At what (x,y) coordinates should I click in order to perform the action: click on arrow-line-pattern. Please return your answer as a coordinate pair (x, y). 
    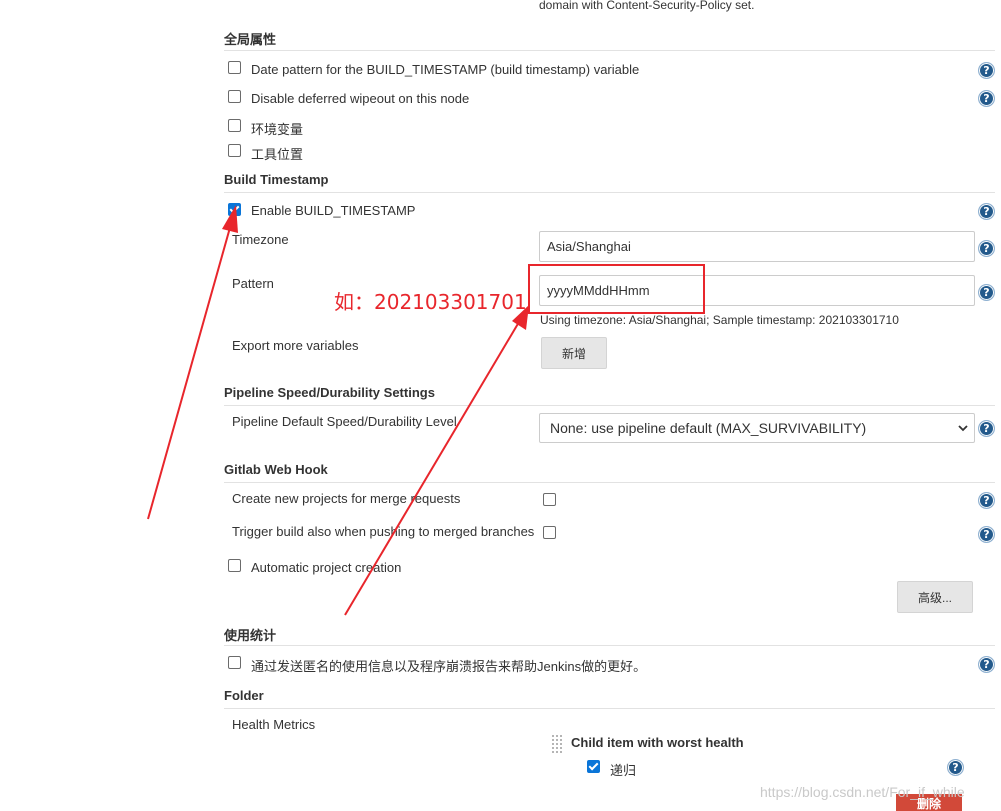
    Looking at the image, I should click on (432, 468).